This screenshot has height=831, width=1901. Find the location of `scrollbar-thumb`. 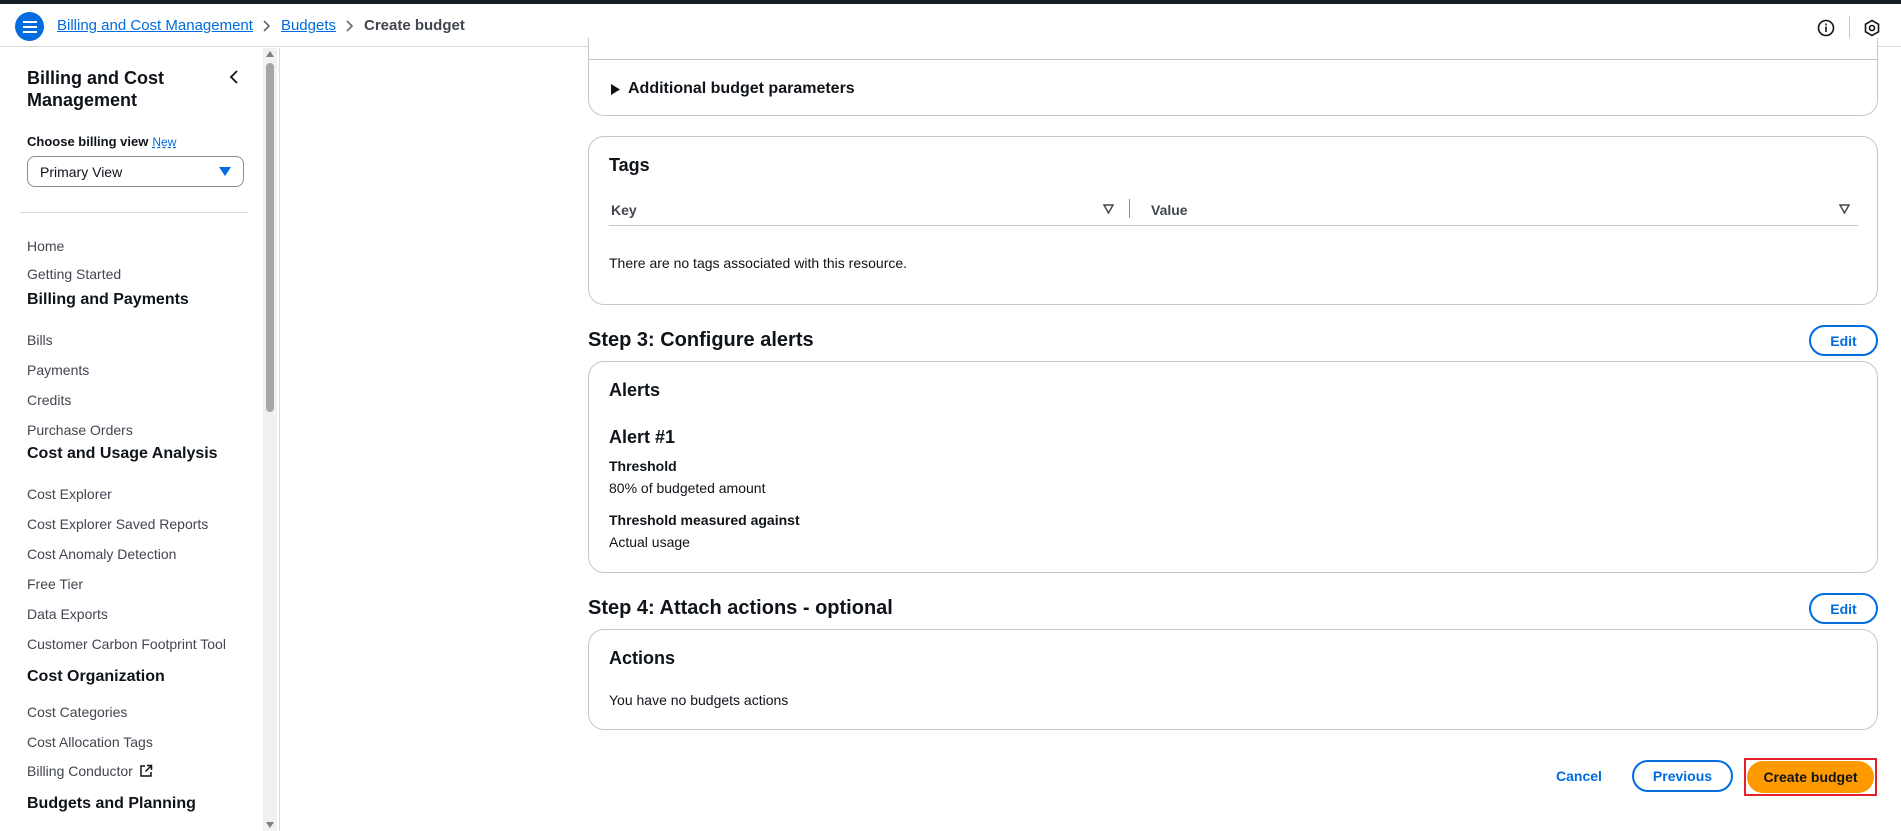

scrollbar-thumb is located at coordinates (270, 237).